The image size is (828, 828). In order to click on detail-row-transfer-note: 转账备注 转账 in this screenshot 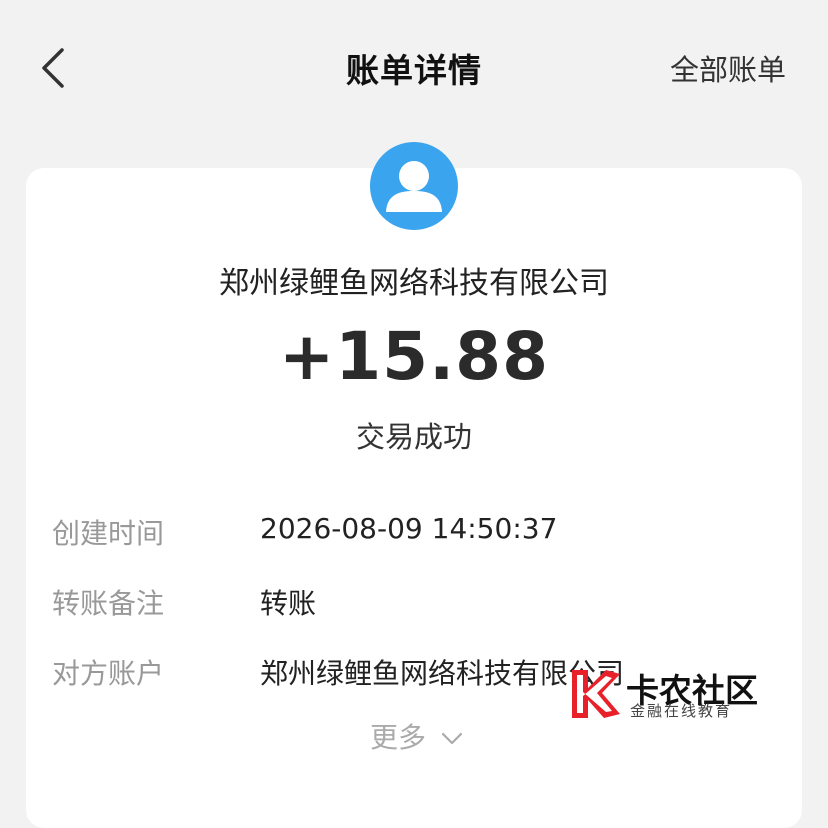, I will do `click(414, 607)`.